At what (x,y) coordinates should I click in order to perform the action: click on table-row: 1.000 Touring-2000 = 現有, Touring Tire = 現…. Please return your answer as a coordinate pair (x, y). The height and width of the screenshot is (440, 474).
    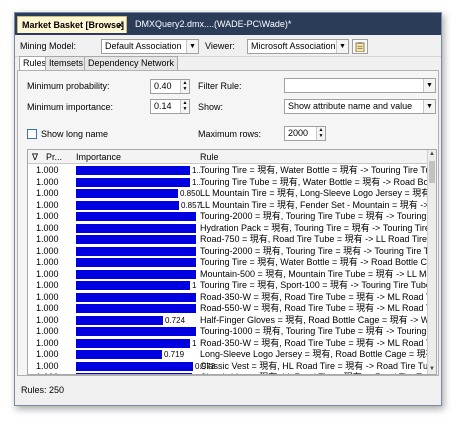
    Looking at the image, I should click on (228, 251).